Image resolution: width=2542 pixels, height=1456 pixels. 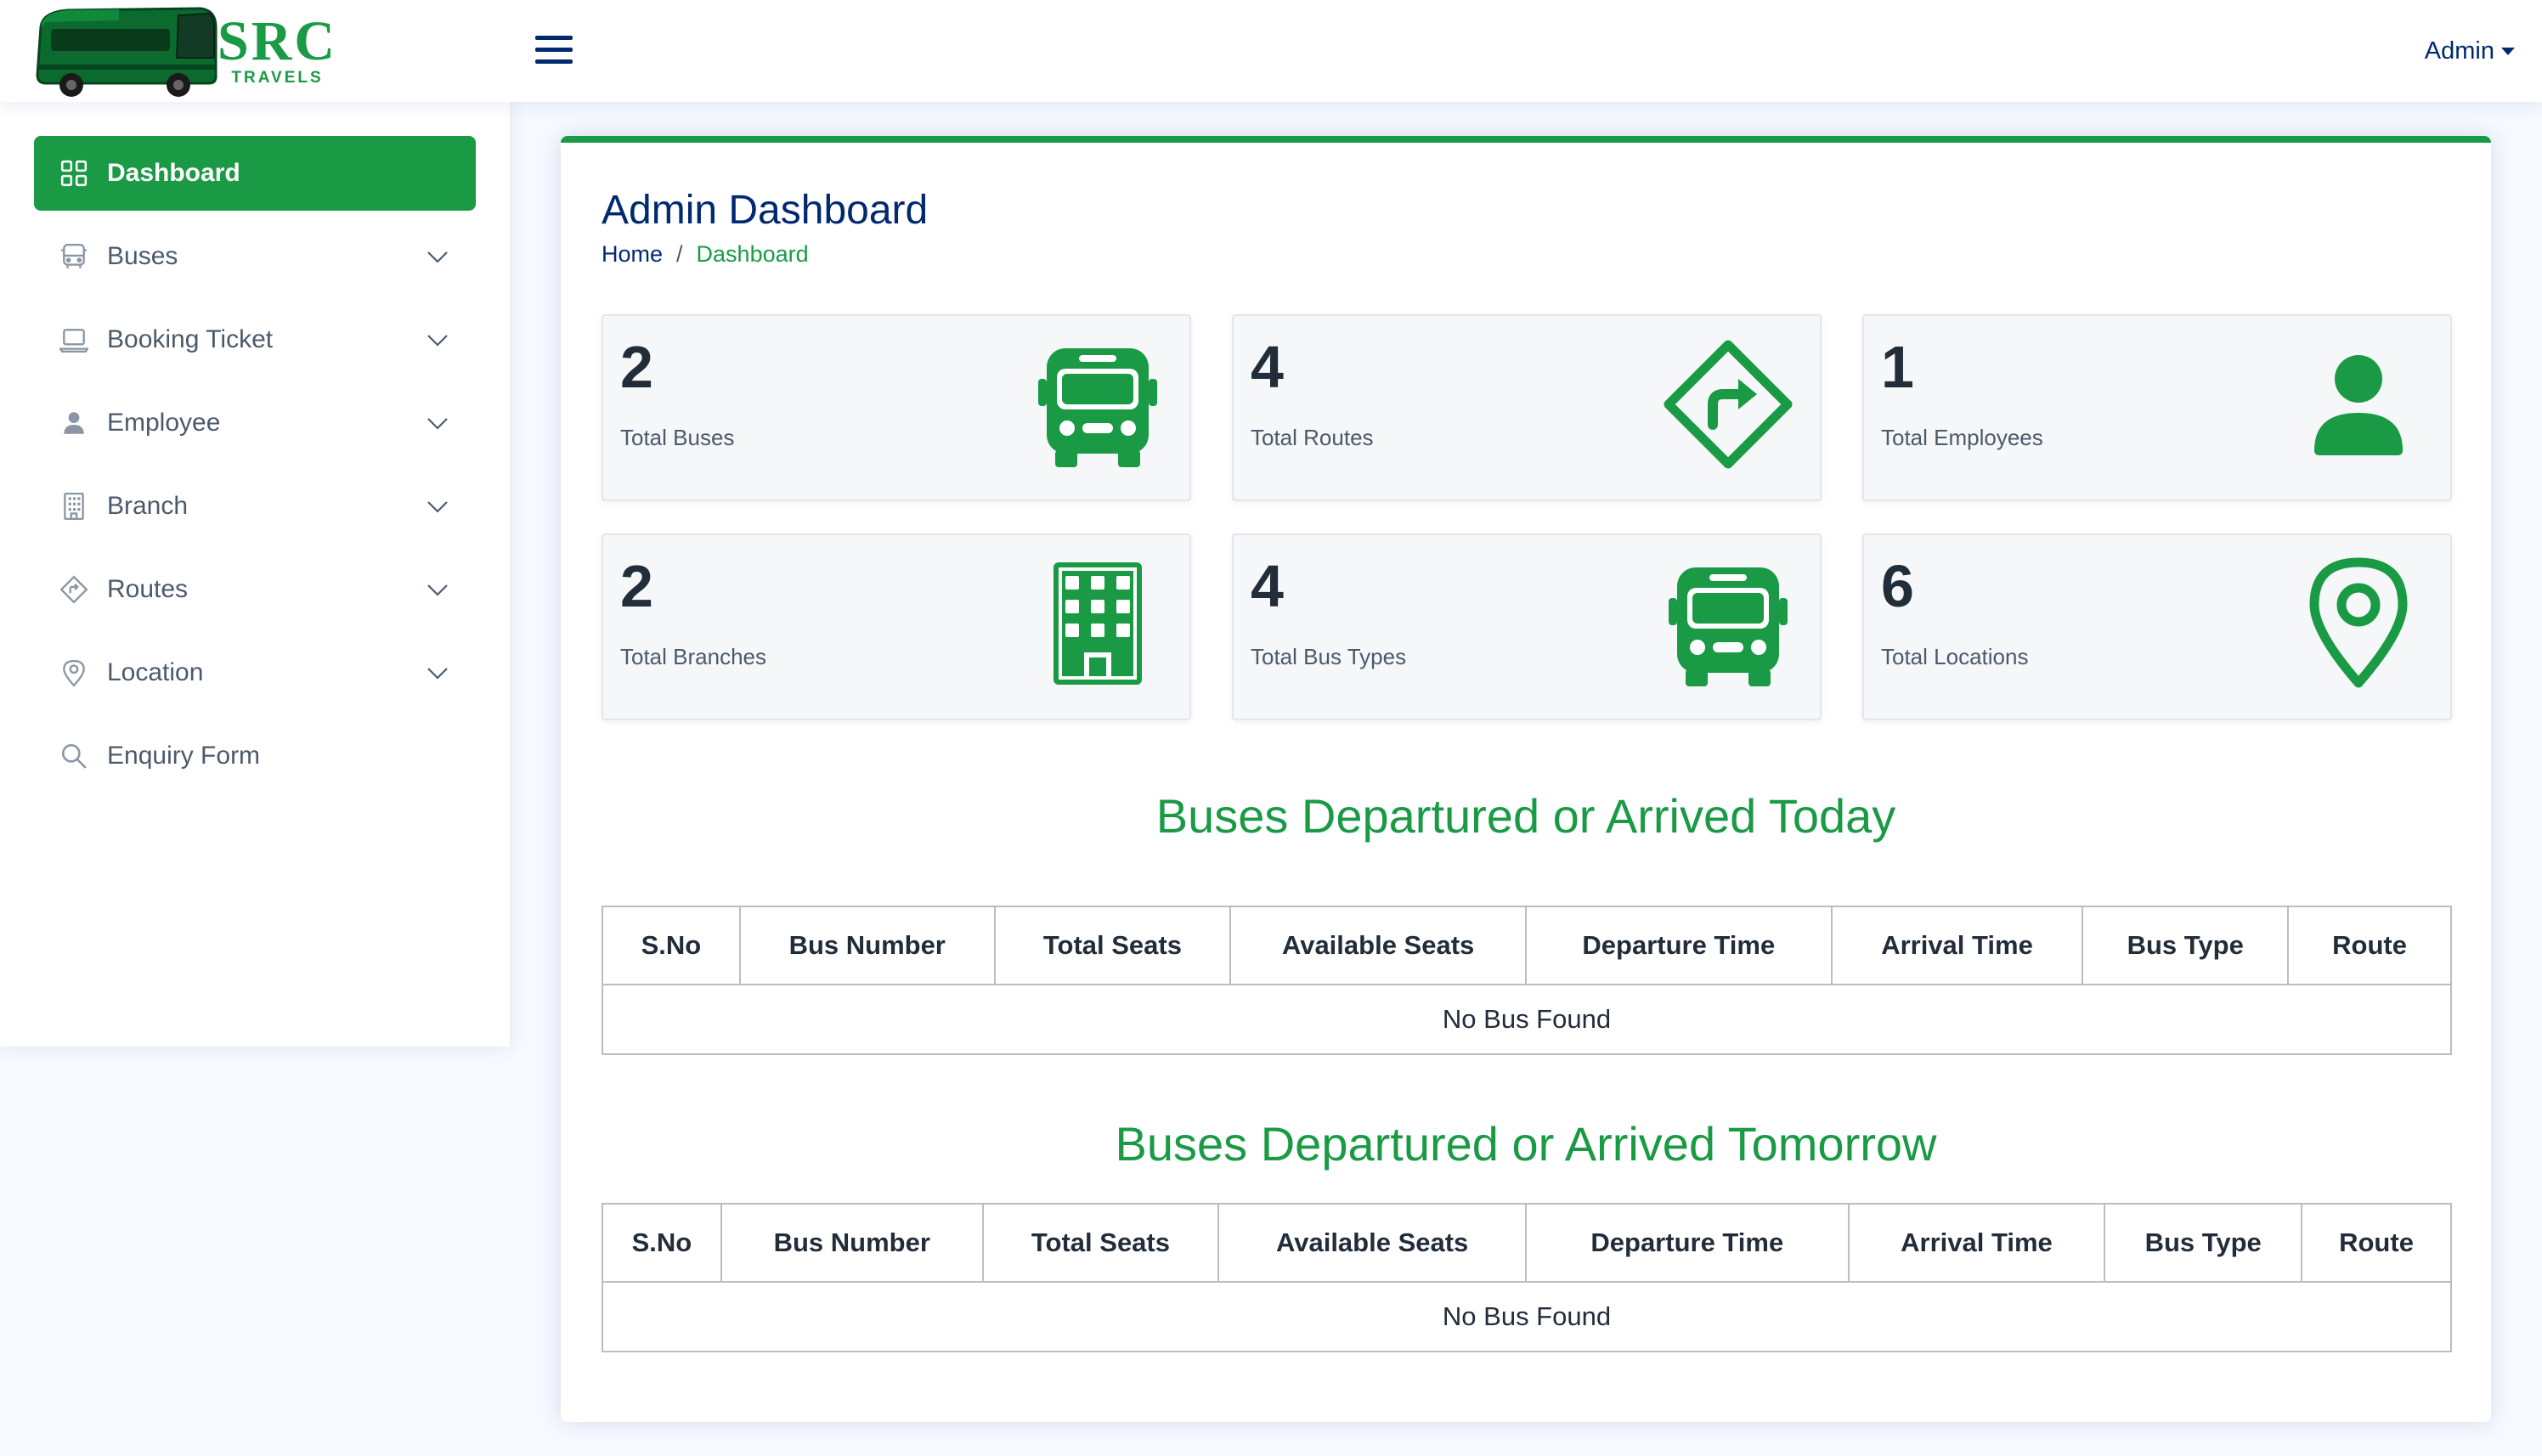 What do you see at coordinates (2358, 405) in the screenshot?
I see `person-fill-icon` at bounding box center [2358, 405].